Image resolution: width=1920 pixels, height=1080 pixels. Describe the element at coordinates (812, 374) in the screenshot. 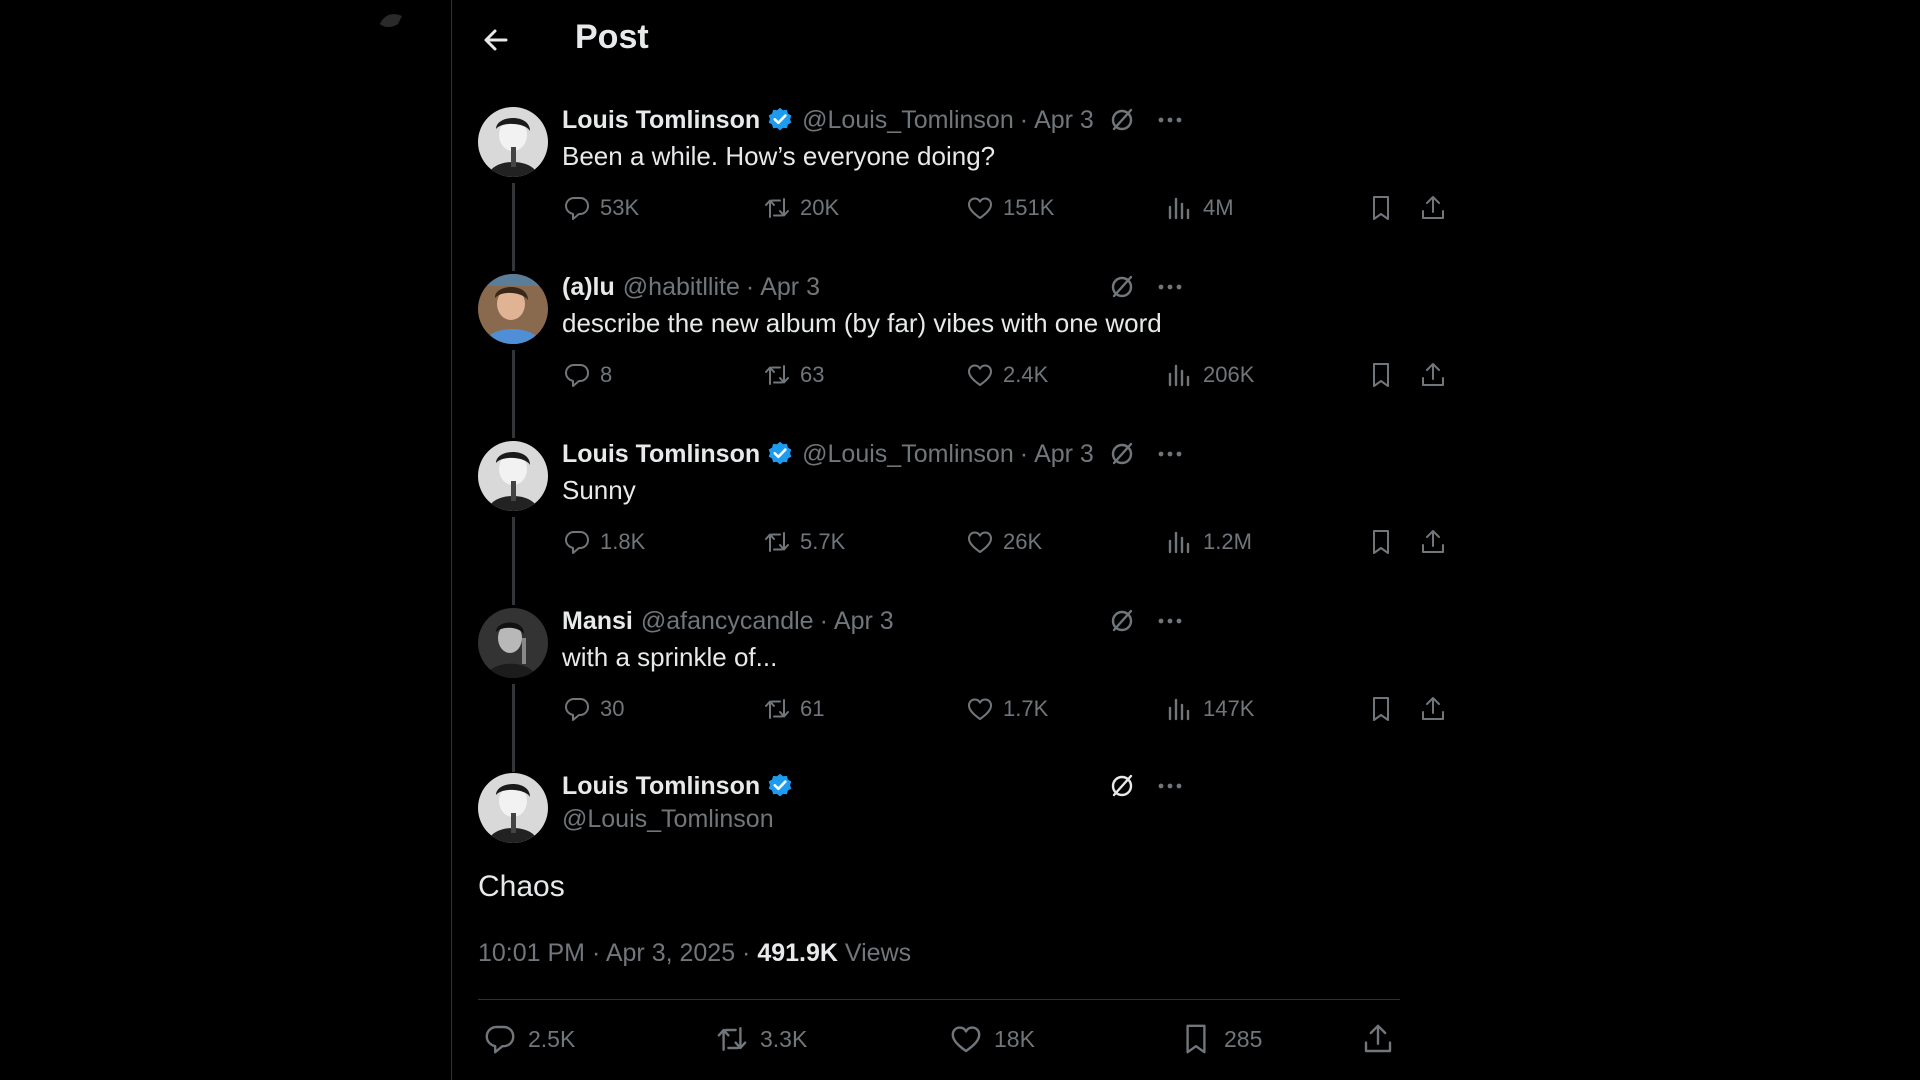

I see `repost-count: 63` at that location.